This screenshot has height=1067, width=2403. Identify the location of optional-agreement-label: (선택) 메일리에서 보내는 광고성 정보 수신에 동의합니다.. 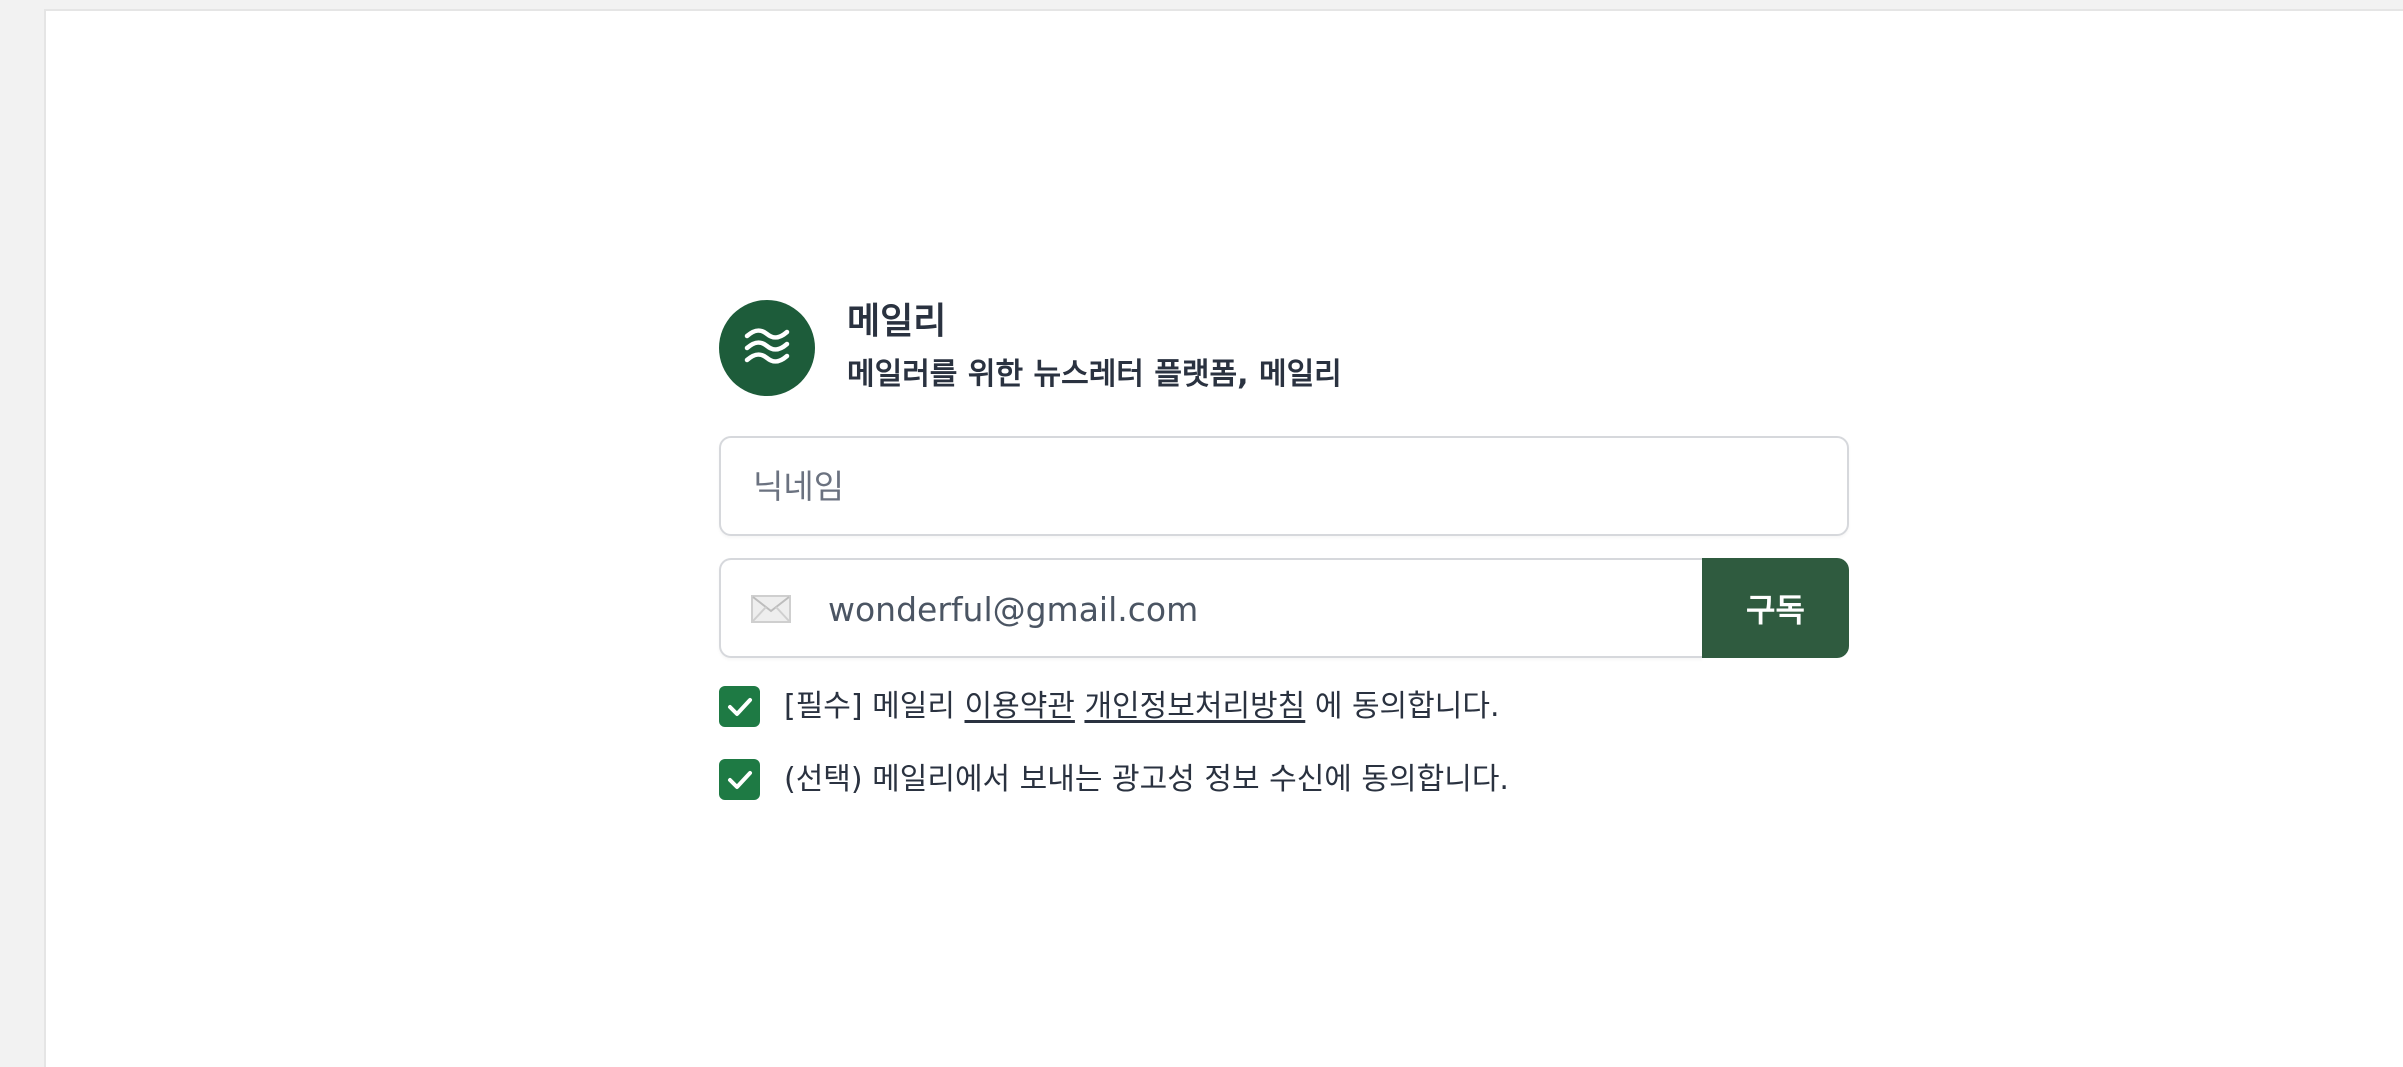
(1146, 779).